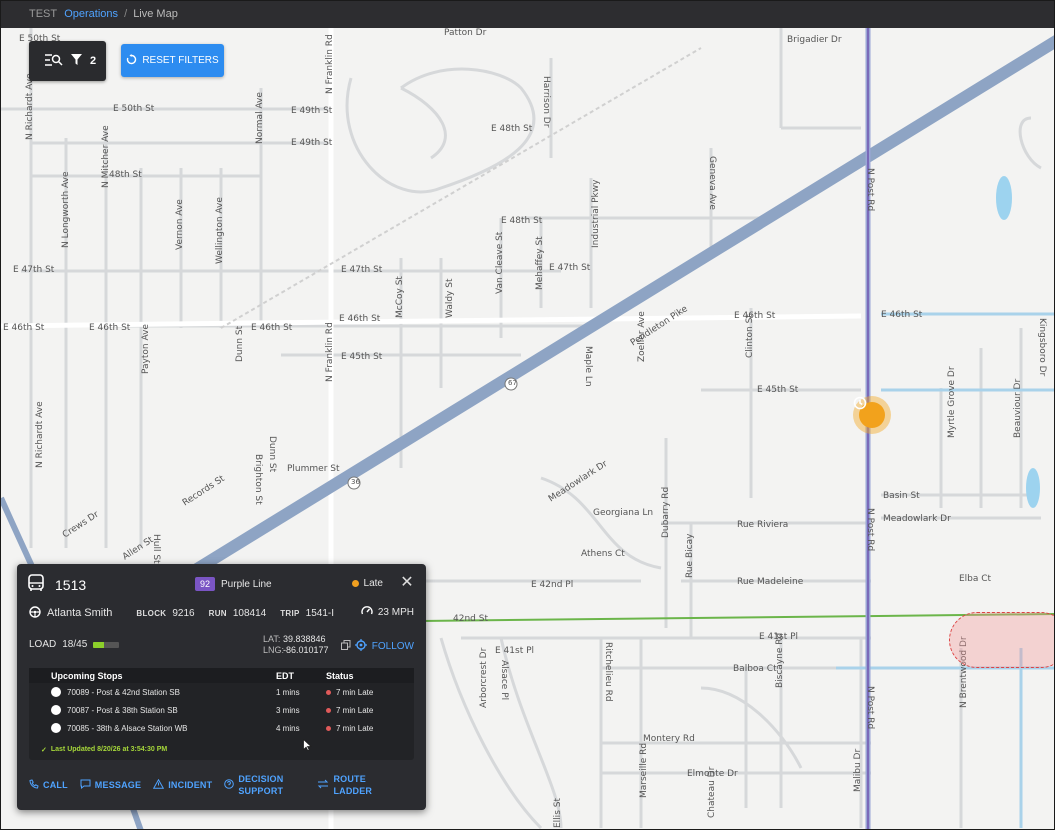 Image resolution: width=1055 pixels, height=830 pixels. Describe the element at coordinates (901, 496) in the screenshot. I see `map-label: Basin St` at that location.